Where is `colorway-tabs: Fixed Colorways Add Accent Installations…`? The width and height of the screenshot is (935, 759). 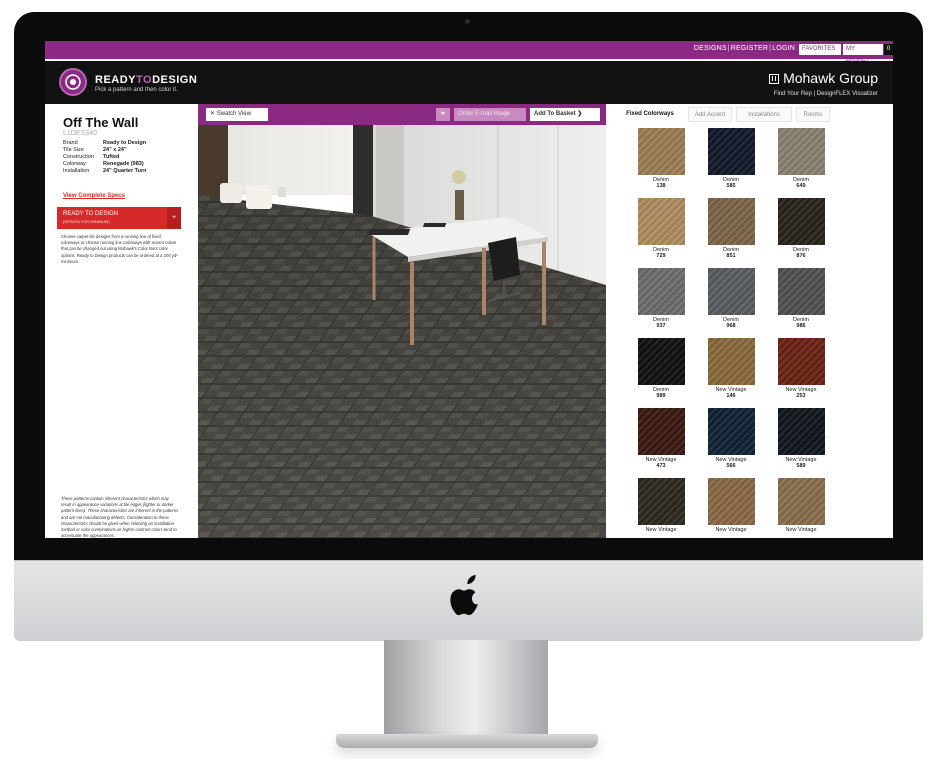
colorway-tabs: Fixed Colorways Add Accent Installations… is located at coordinates (749, 114).